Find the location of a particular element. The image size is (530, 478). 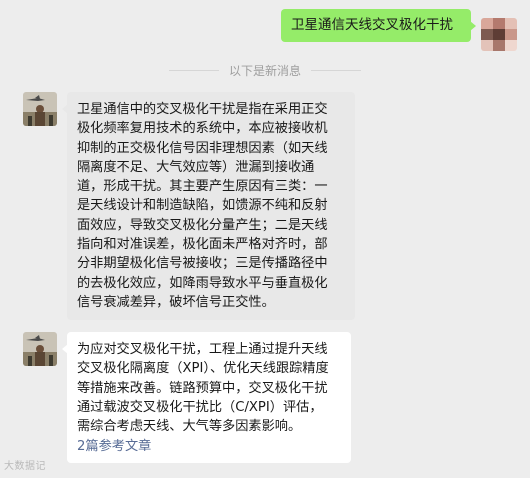

reply1-line: 指向和对准误差，极化面未严格对齐时，部 is located at coordinates (202, 245).